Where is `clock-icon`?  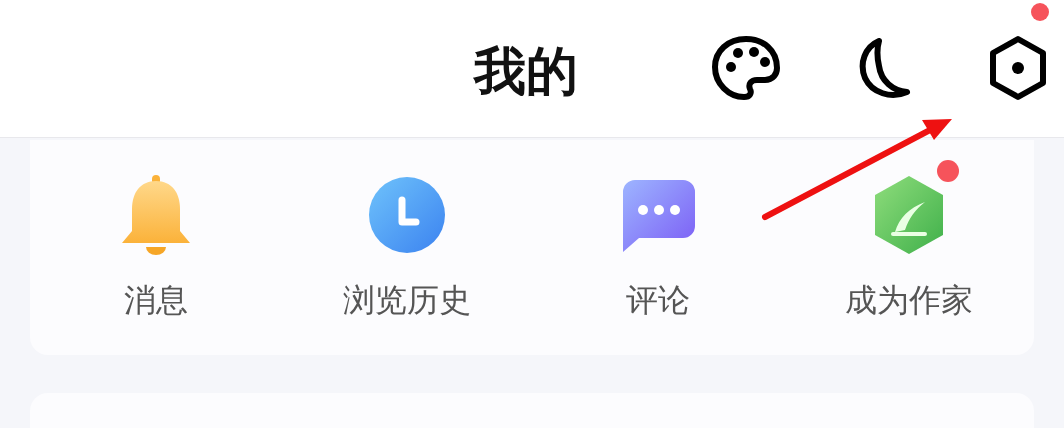 clock-icon is located at coordinates (406, 214).